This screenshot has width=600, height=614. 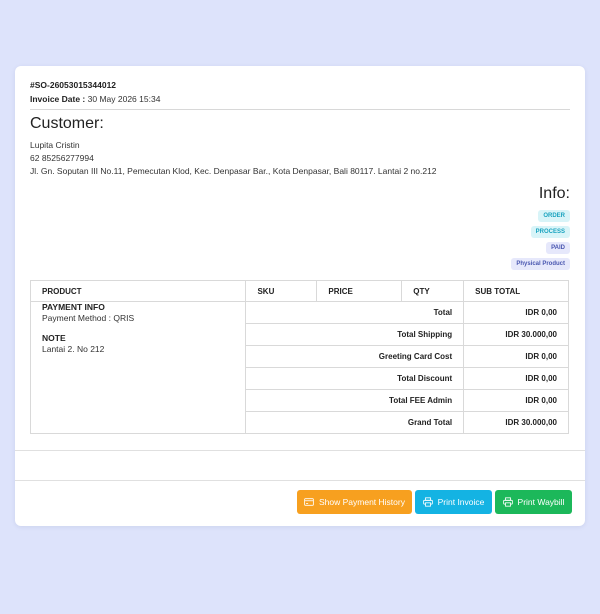 I want to click on print-invoice-button: Print Invoice, so click(x=453, y=502).